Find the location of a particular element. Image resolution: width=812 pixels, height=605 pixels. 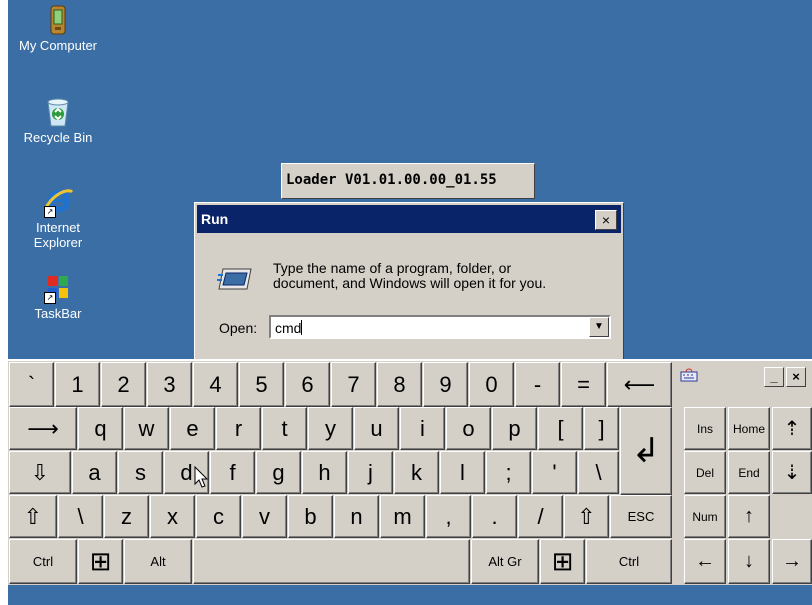

key-r: r is located at coordinates (238, 428).